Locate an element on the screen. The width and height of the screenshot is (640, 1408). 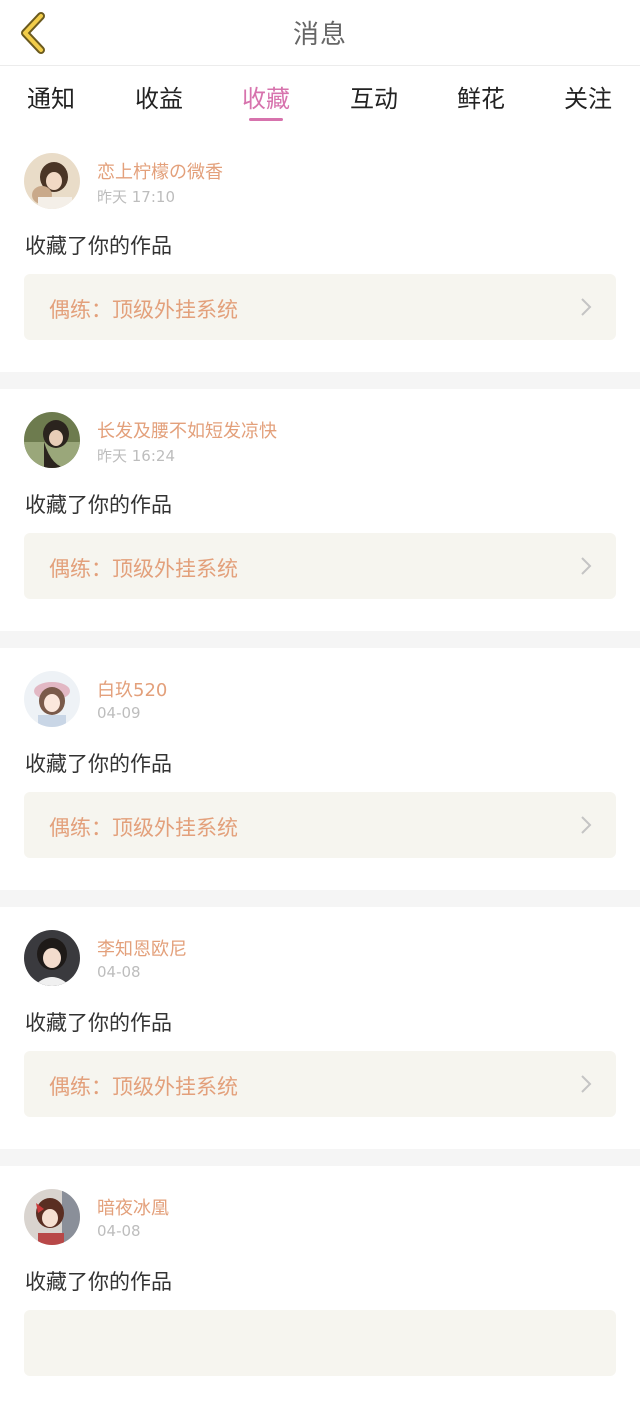
work-link is located at coordinates (320, 1343).